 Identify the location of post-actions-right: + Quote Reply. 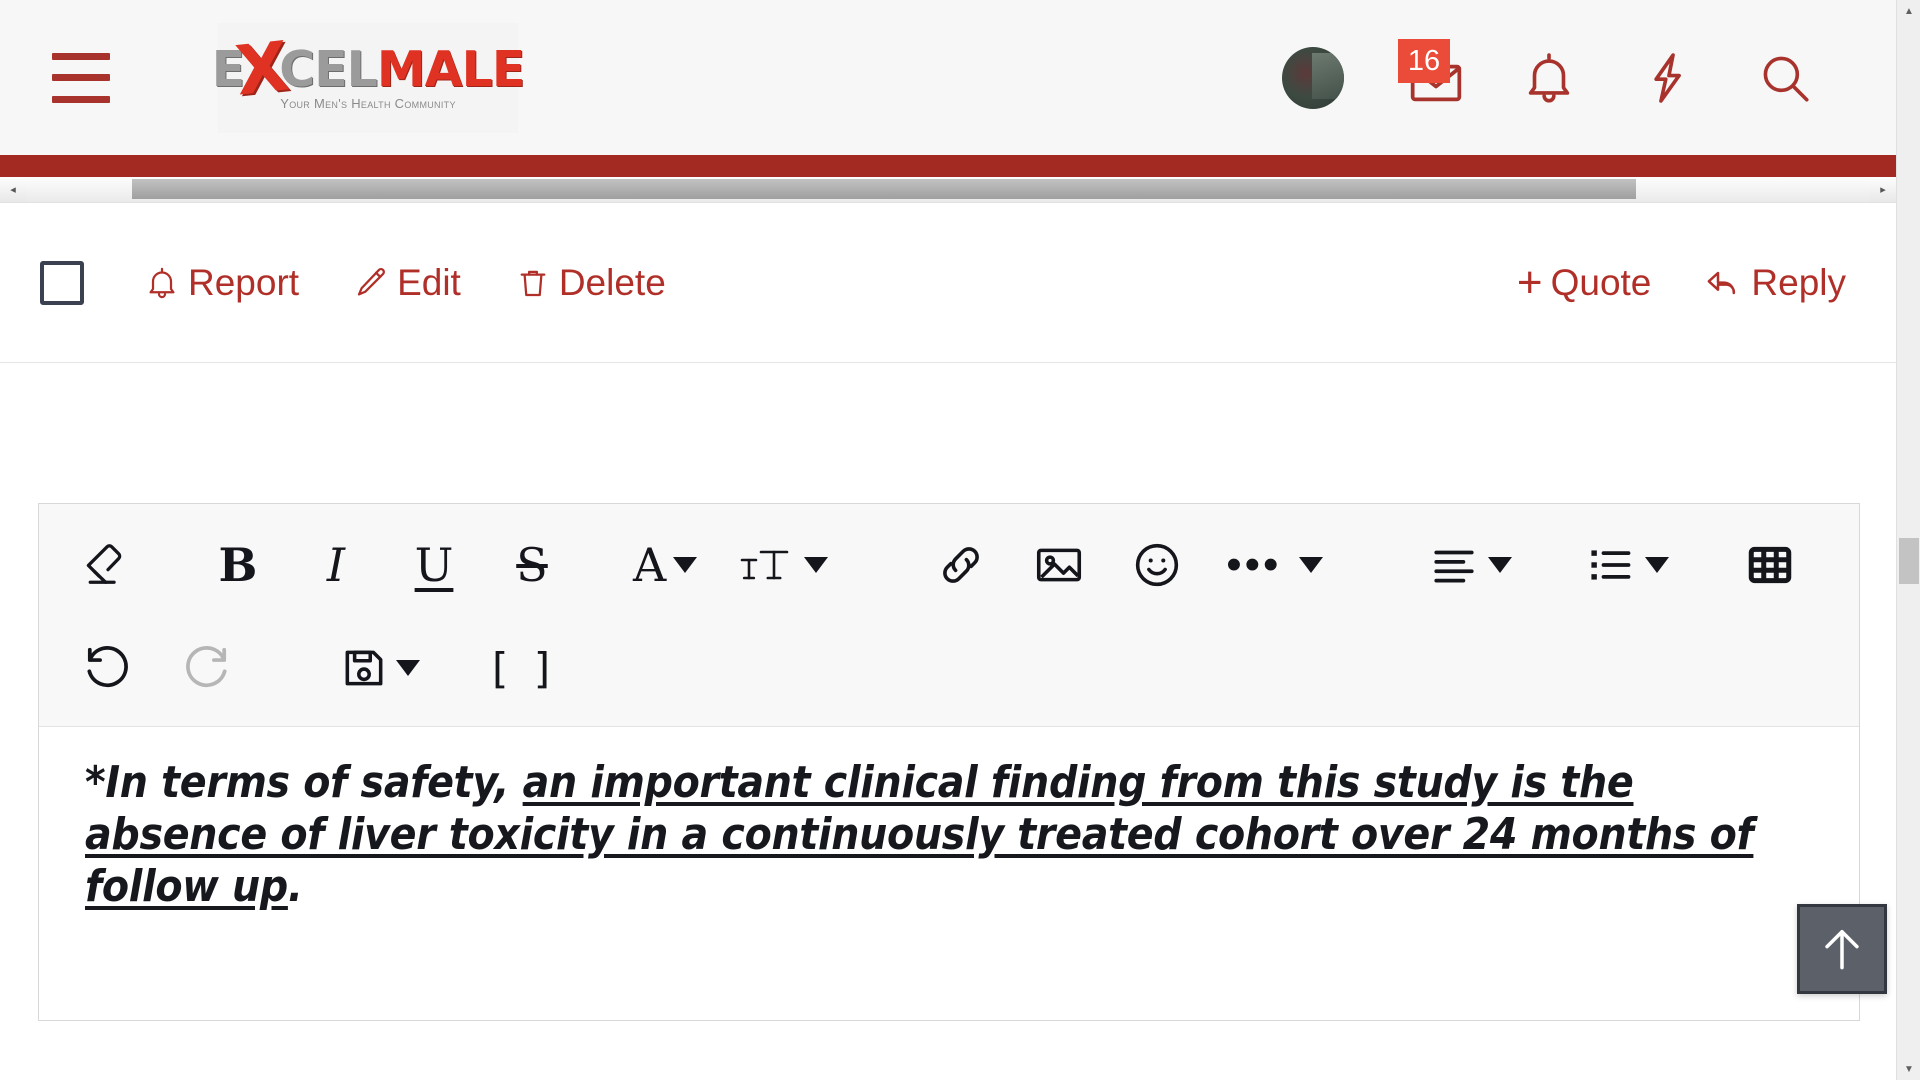
(1681, 282).